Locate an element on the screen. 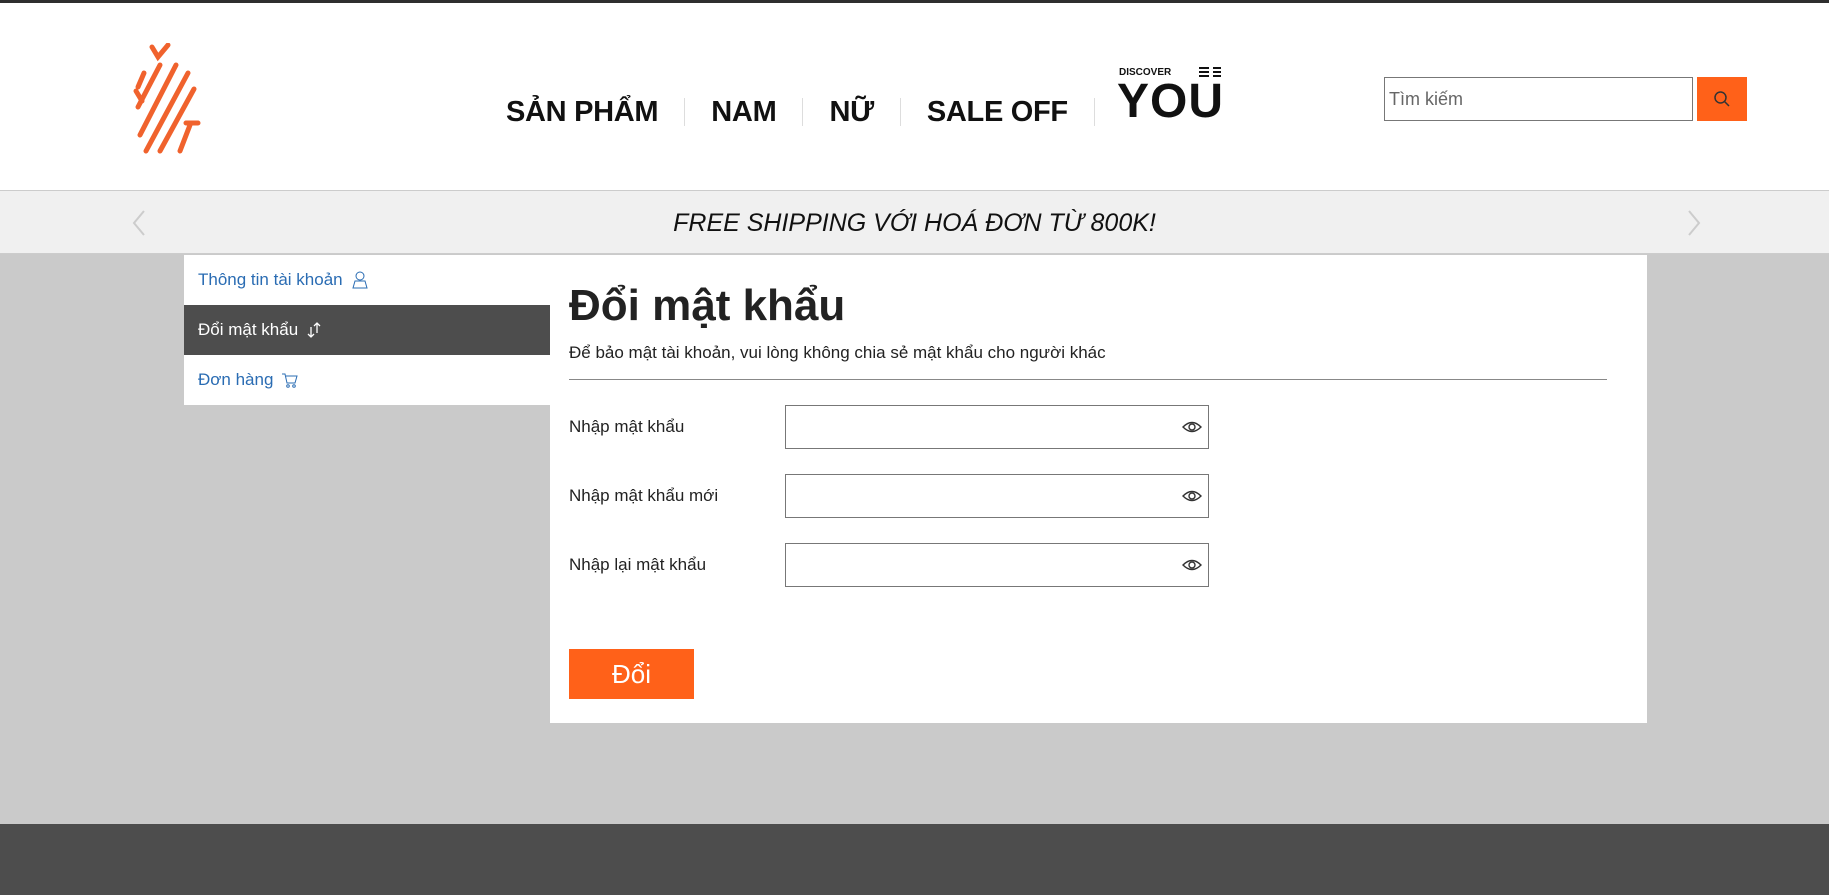 This screenshot has width=1829, height=895. sidebar-item-change-password: Đổi mật khẩu is located at coordinates (367, 330).